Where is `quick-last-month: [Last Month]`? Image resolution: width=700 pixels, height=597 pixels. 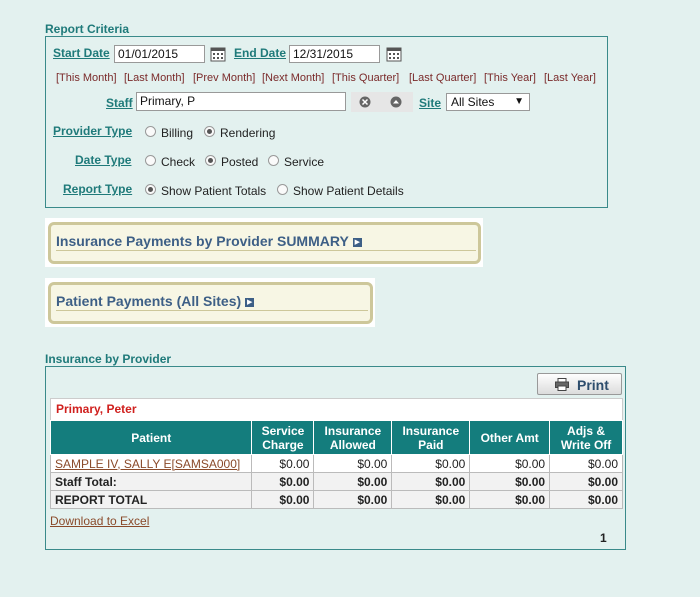 quick-last-month: [Last Month] is located at coordinates (154, 78).